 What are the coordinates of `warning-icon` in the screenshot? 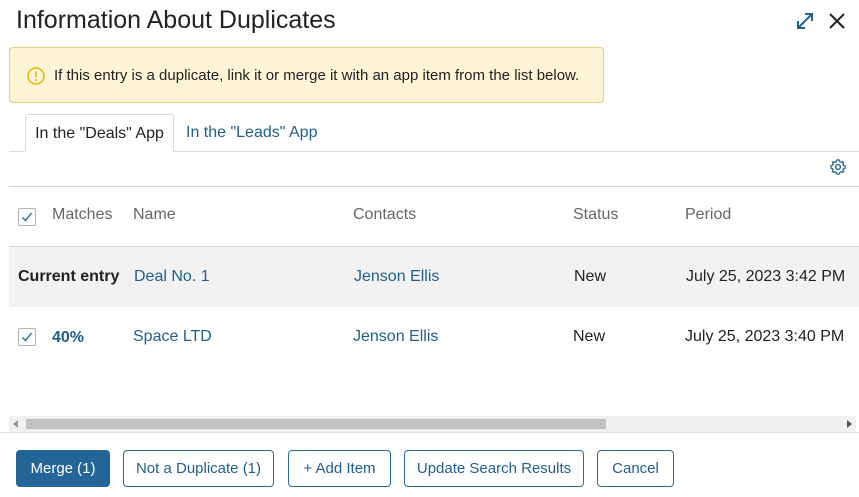 It's located at (36, 76).